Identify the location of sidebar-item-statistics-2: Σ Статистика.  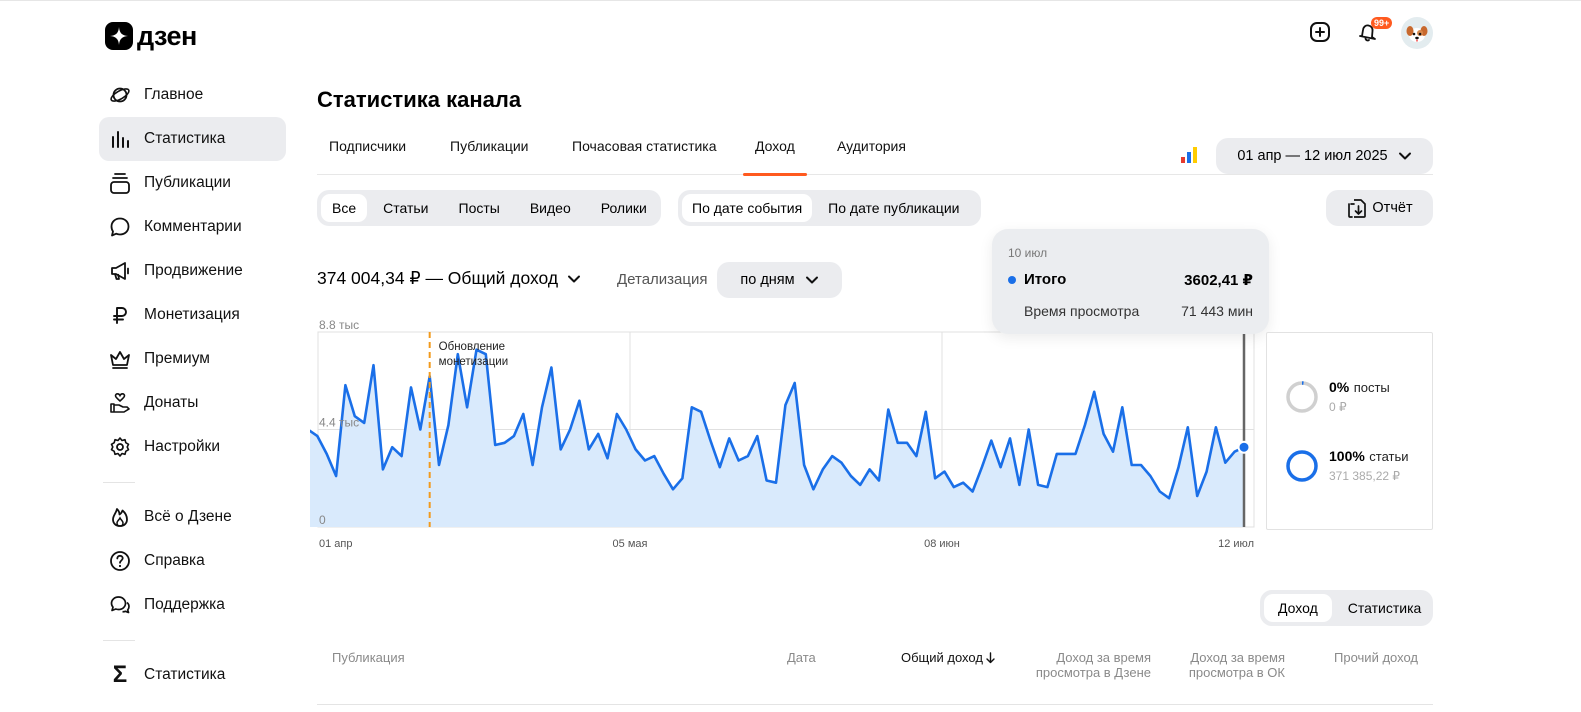
(192, 675).